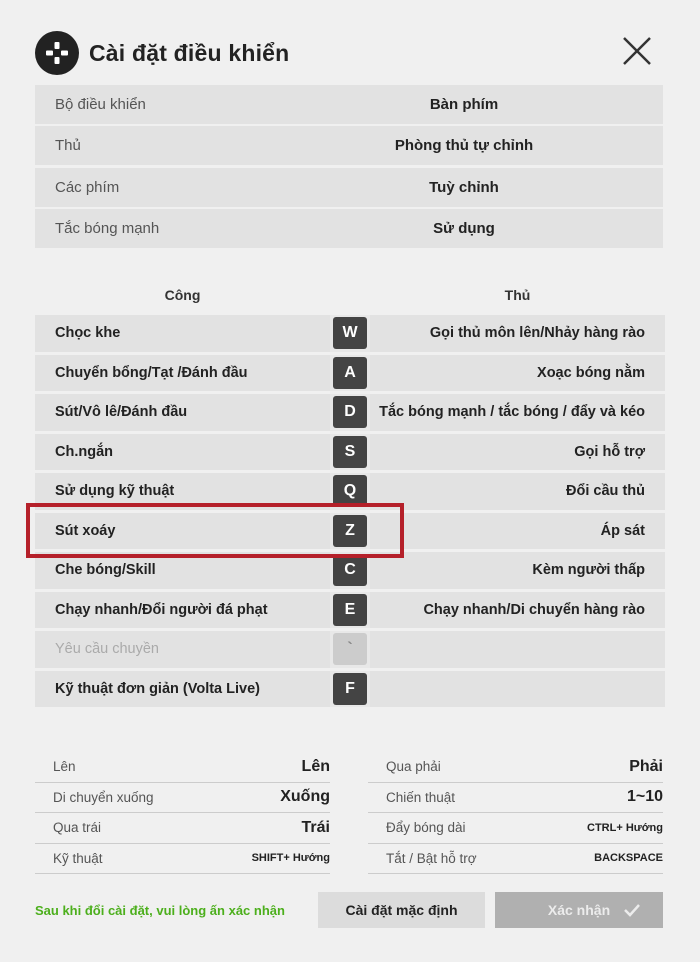 The width and height of the screenshot is (700, 962). Describe the element at coordinates (64, 767) in the screenshot. I see `movement-label: Lên` at that location.